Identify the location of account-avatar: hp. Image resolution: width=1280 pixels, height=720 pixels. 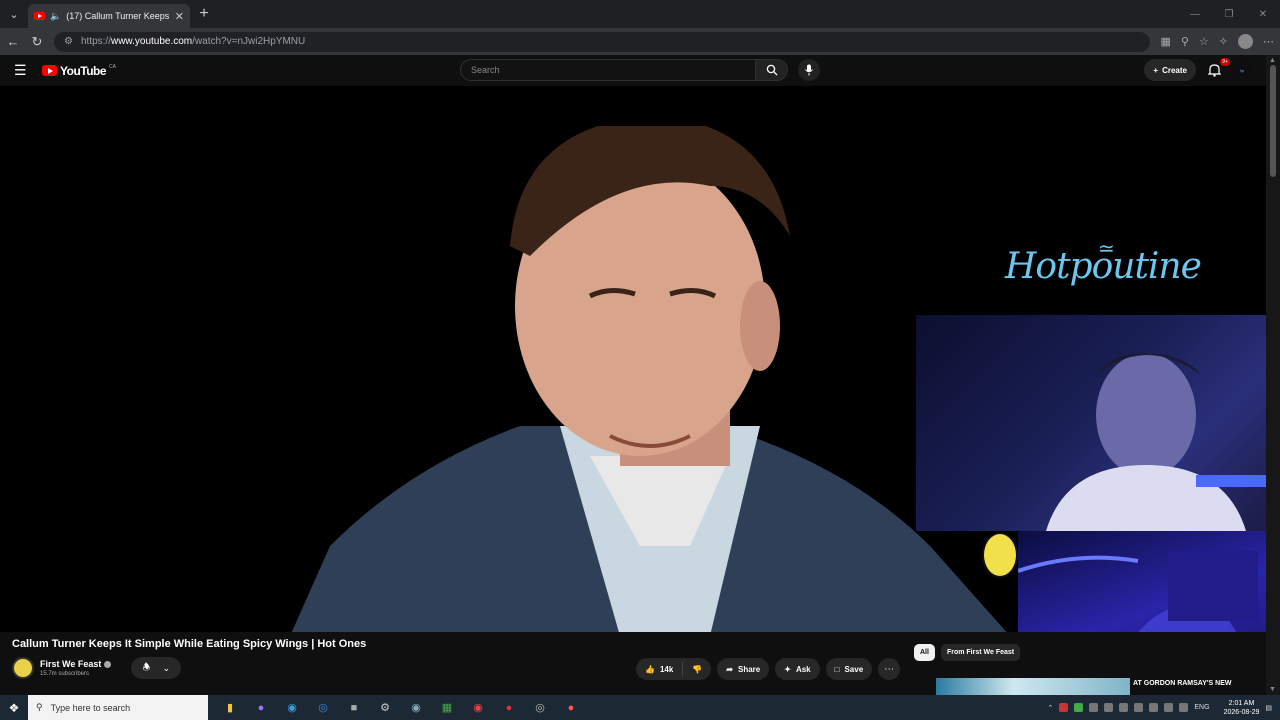
(1242, 70).